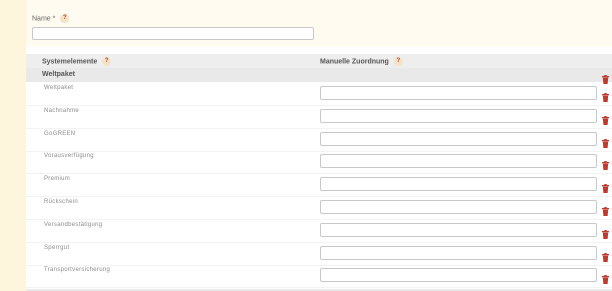 Image resolution: width=612 pixels, height=291 pixels. I want to click on mapping-row: GoGREEN, so click(319, 141).